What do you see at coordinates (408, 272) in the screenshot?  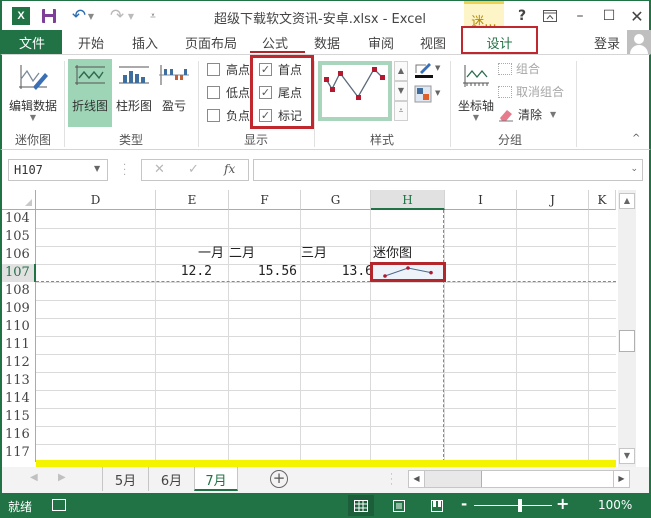 I see `sparkline-cell-H107` at bounding box center [408, 272].